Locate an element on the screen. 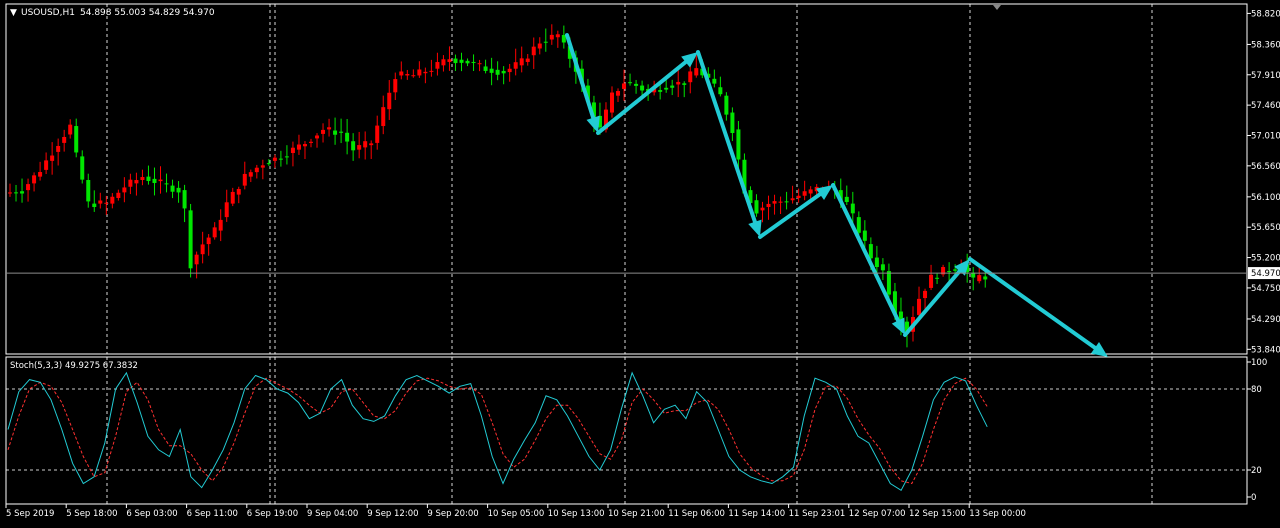 This screenshot has width=1280, height=528. time-tick-label: 11 Sep 14:00 is located at coordinates (756, 514).